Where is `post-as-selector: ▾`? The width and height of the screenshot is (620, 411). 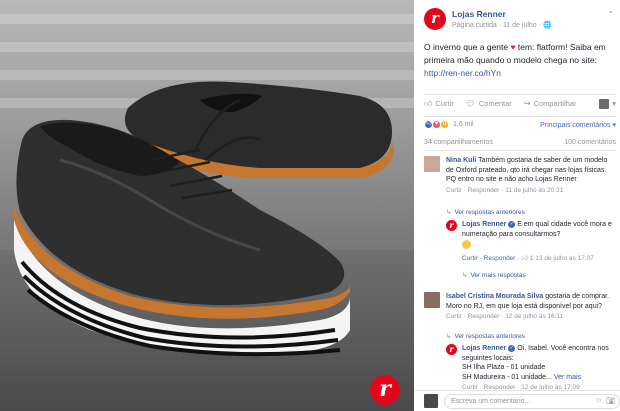 post-as-selector: ▾ is located at coordinates (607, 103).